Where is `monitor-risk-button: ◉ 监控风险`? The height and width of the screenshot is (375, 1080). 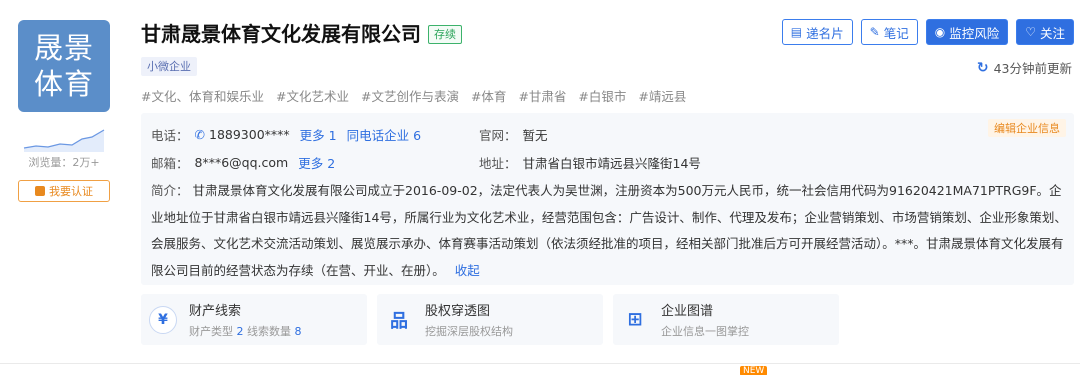 monitor-risk-button: ◉ 监控风险 is located at coordinates (967, 32).